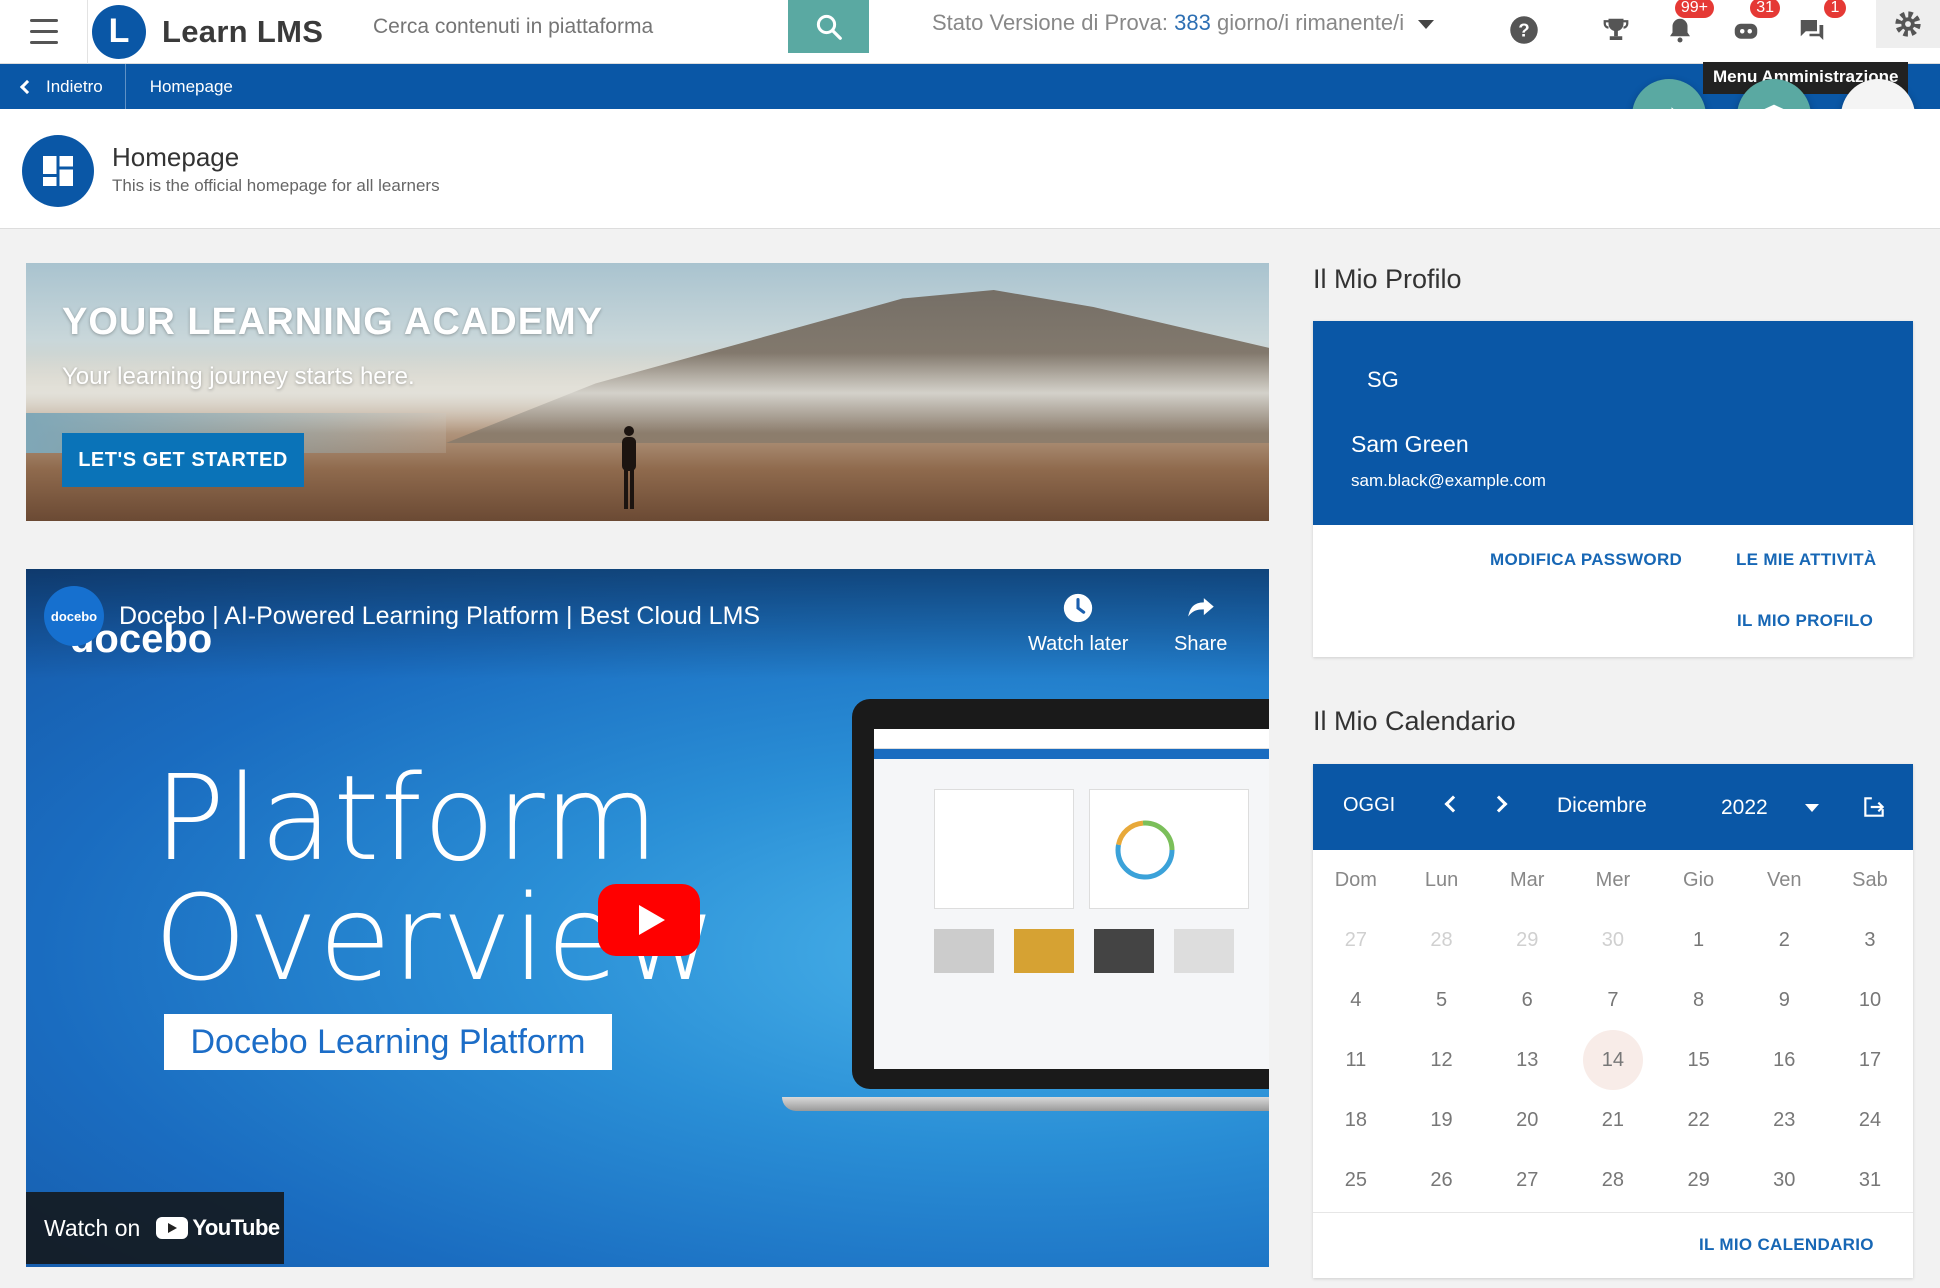 This screenshot has width=1940, height=1288. I want to click on weekday-label: Dom, so click(1355, 879).